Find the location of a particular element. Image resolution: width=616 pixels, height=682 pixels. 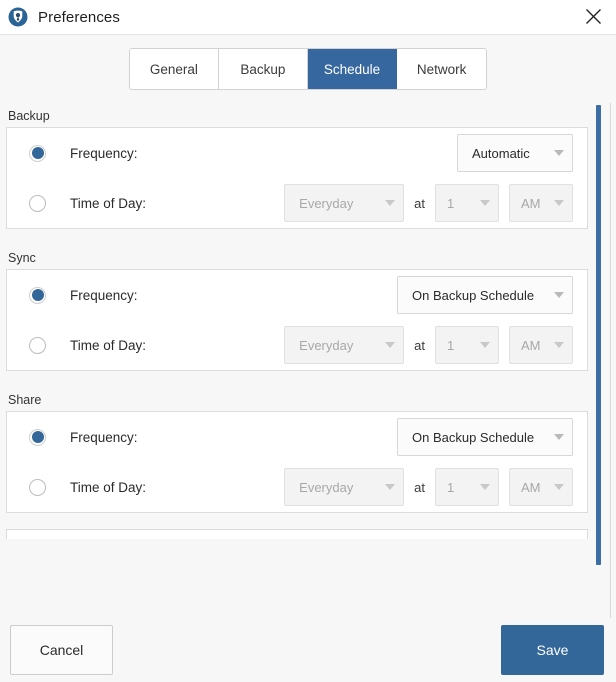

sync-frequency-dropdown: On Backup Schedule is located at coordinates (485, 295).